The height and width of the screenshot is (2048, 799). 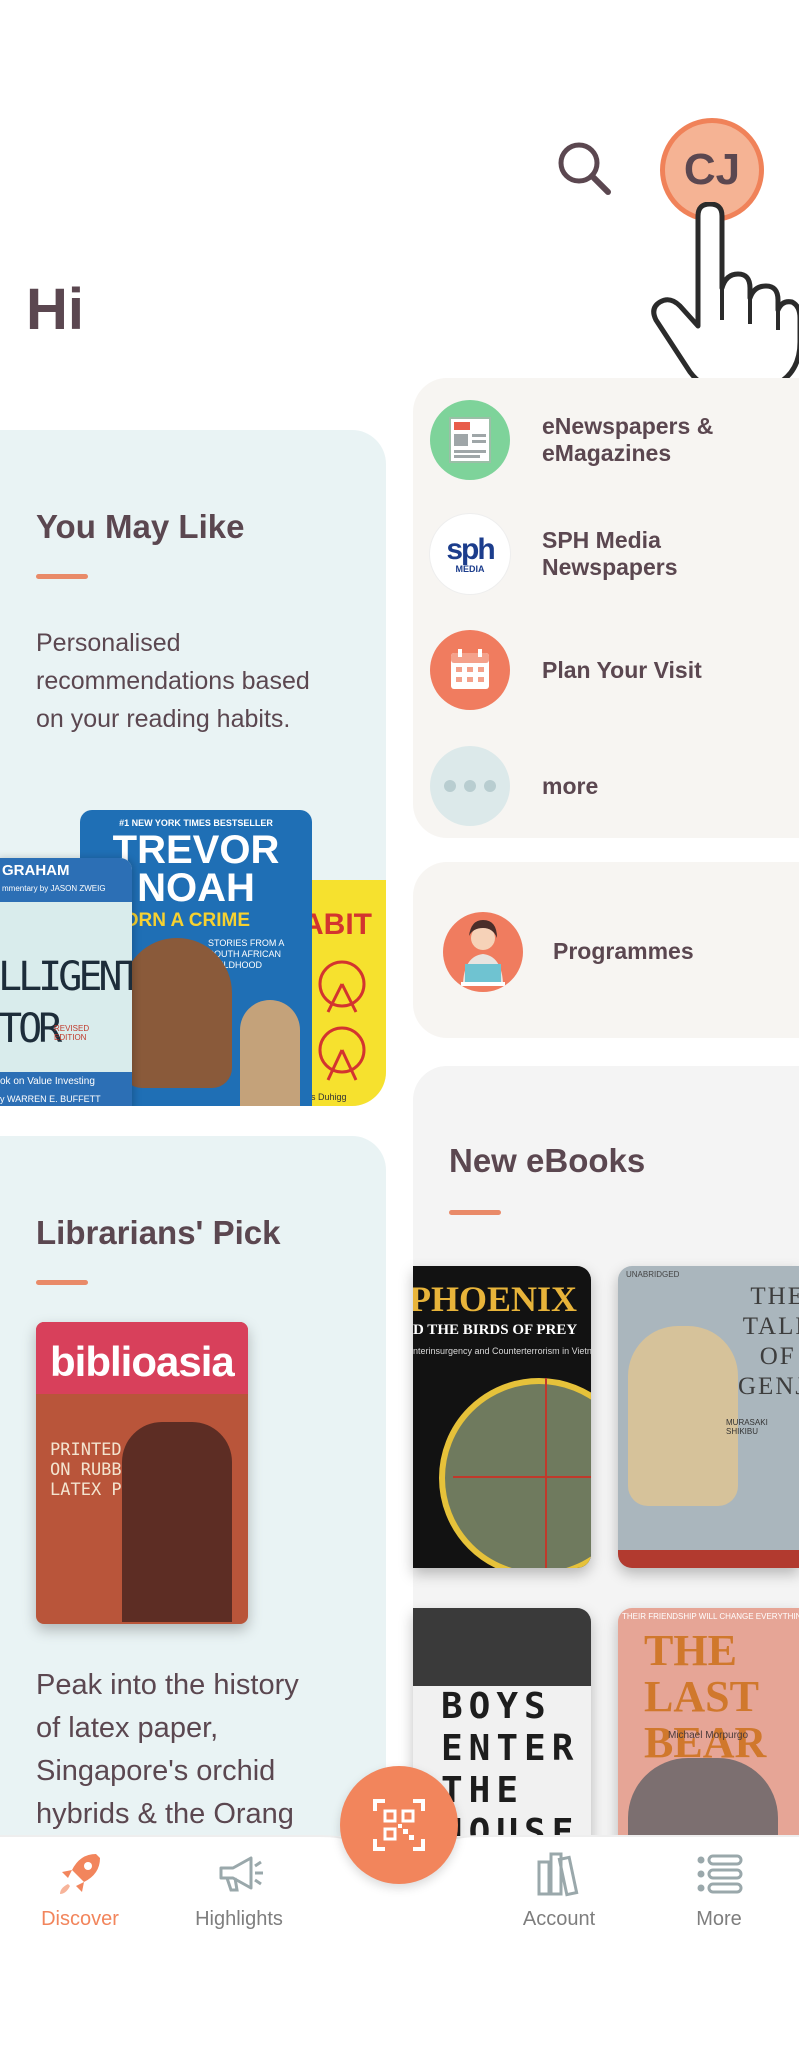 I want to click on graham-title-1: LLIGENT, so click(x=66, y=977).